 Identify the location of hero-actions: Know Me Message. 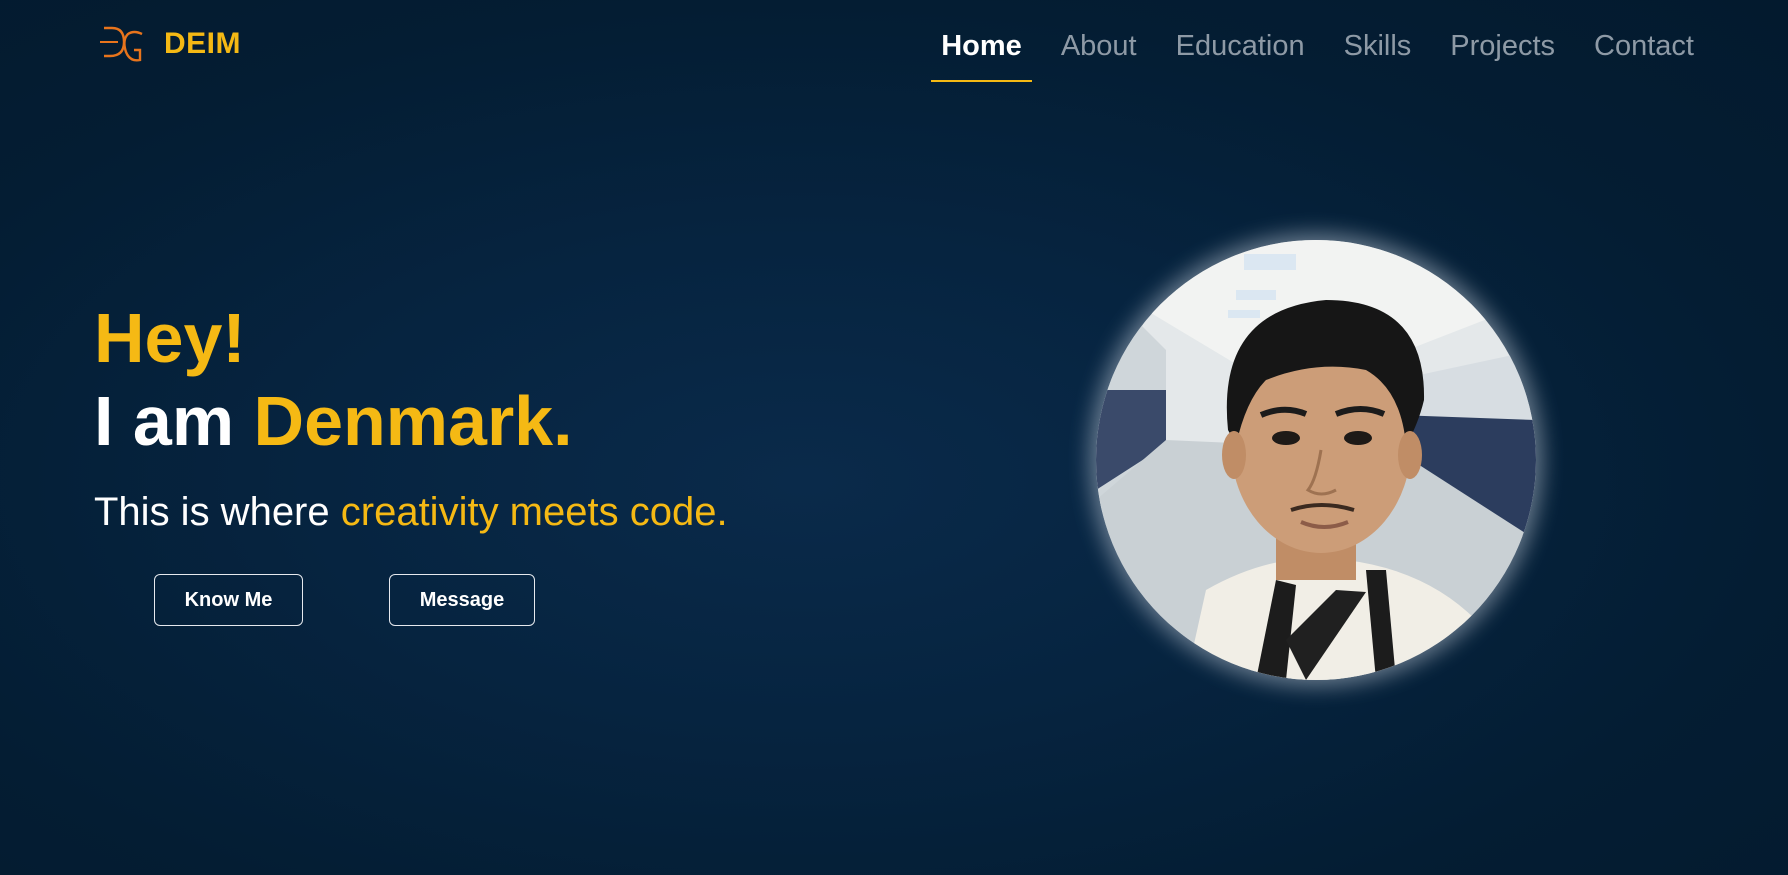
(344, 600).